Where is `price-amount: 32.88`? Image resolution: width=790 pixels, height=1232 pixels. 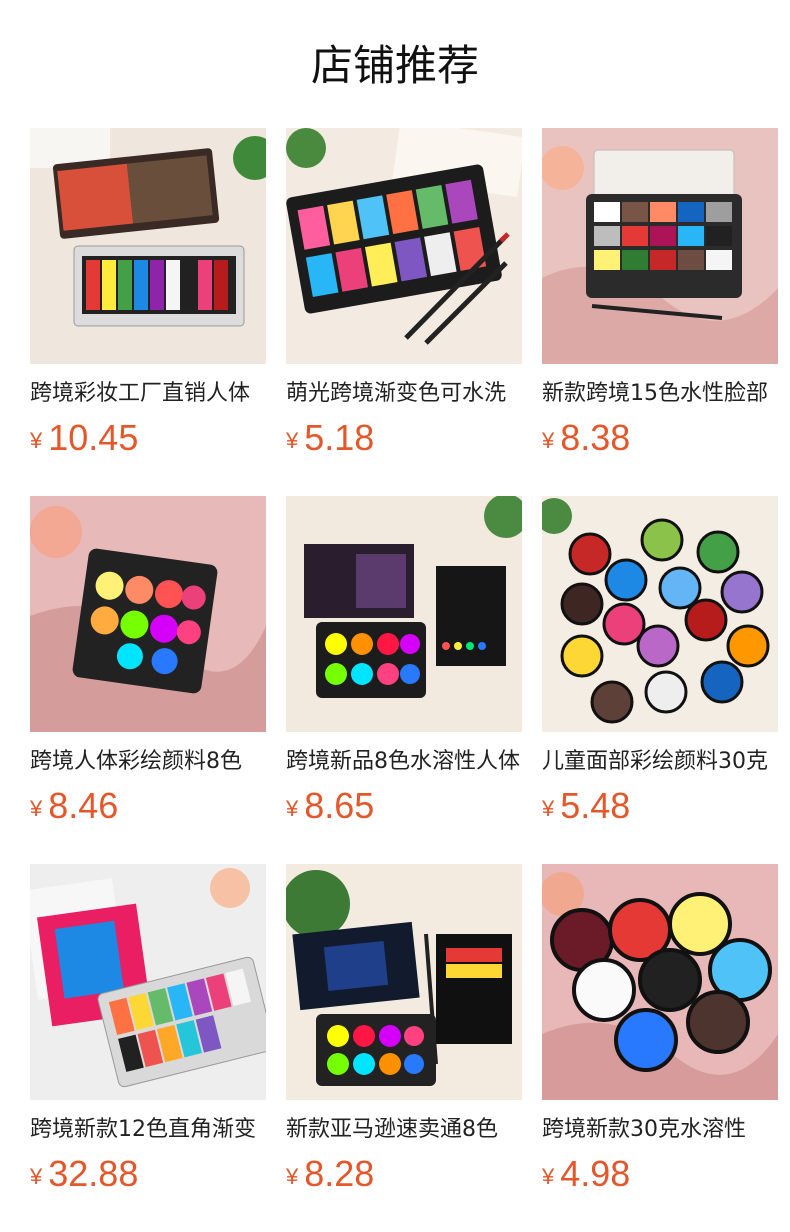
price-amount: 32.88 is located at coordinates (93, 1173).